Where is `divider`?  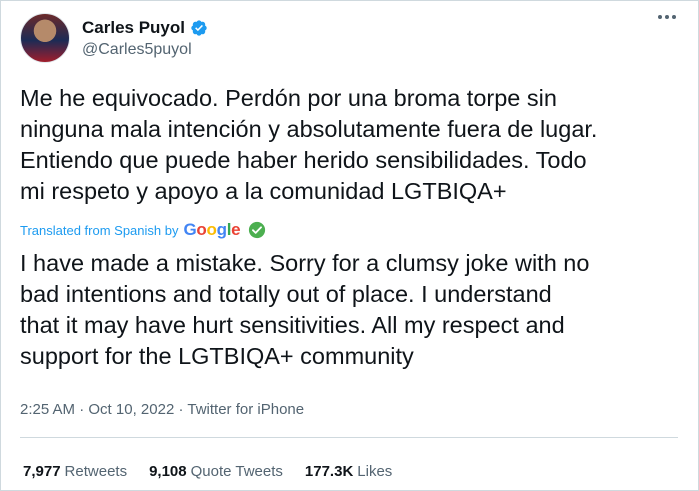
divider is located at coordinates (349, 437).